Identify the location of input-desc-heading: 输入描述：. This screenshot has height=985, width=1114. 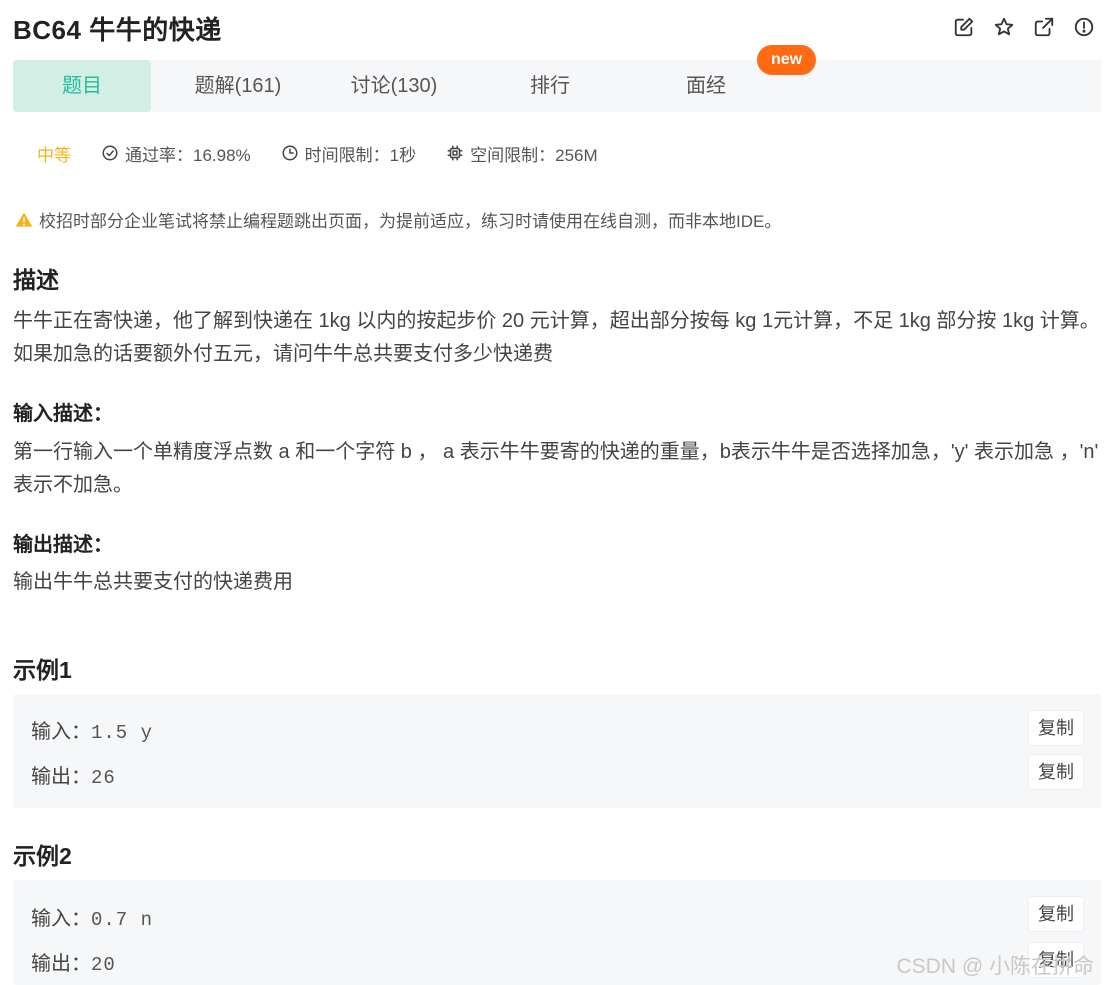
(63, 414).